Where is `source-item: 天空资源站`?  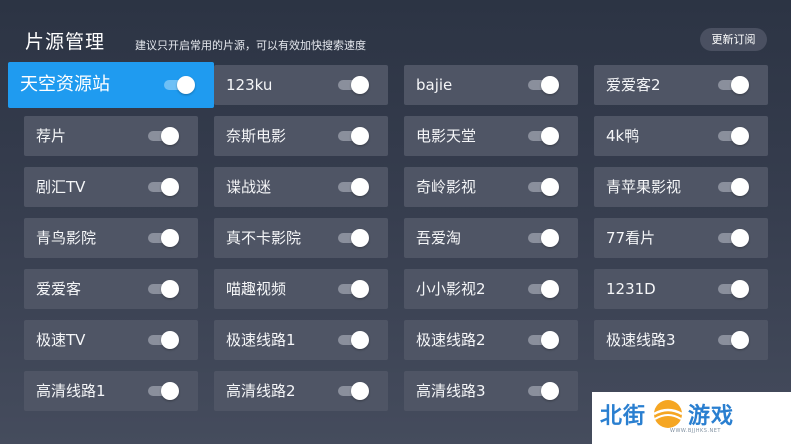 source-item: 天空资源站 is located at coordinates (111, 85).